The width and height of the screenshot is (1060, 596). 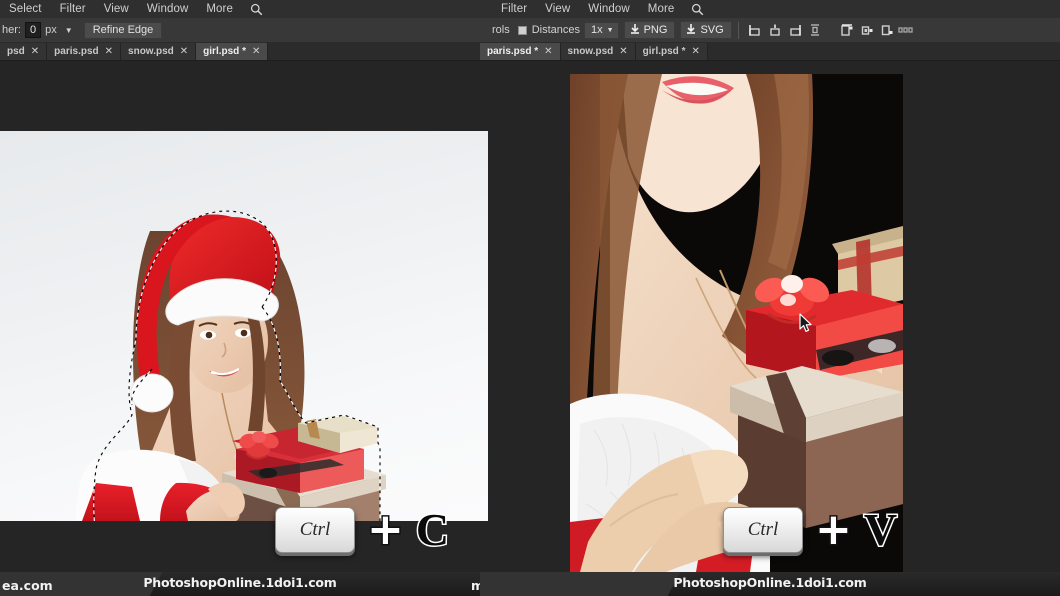 I want to click on right-tabbar: paris.psd * ✕ snow.psd ✕ girl.psd * ✕, so click(x=770, y=52).